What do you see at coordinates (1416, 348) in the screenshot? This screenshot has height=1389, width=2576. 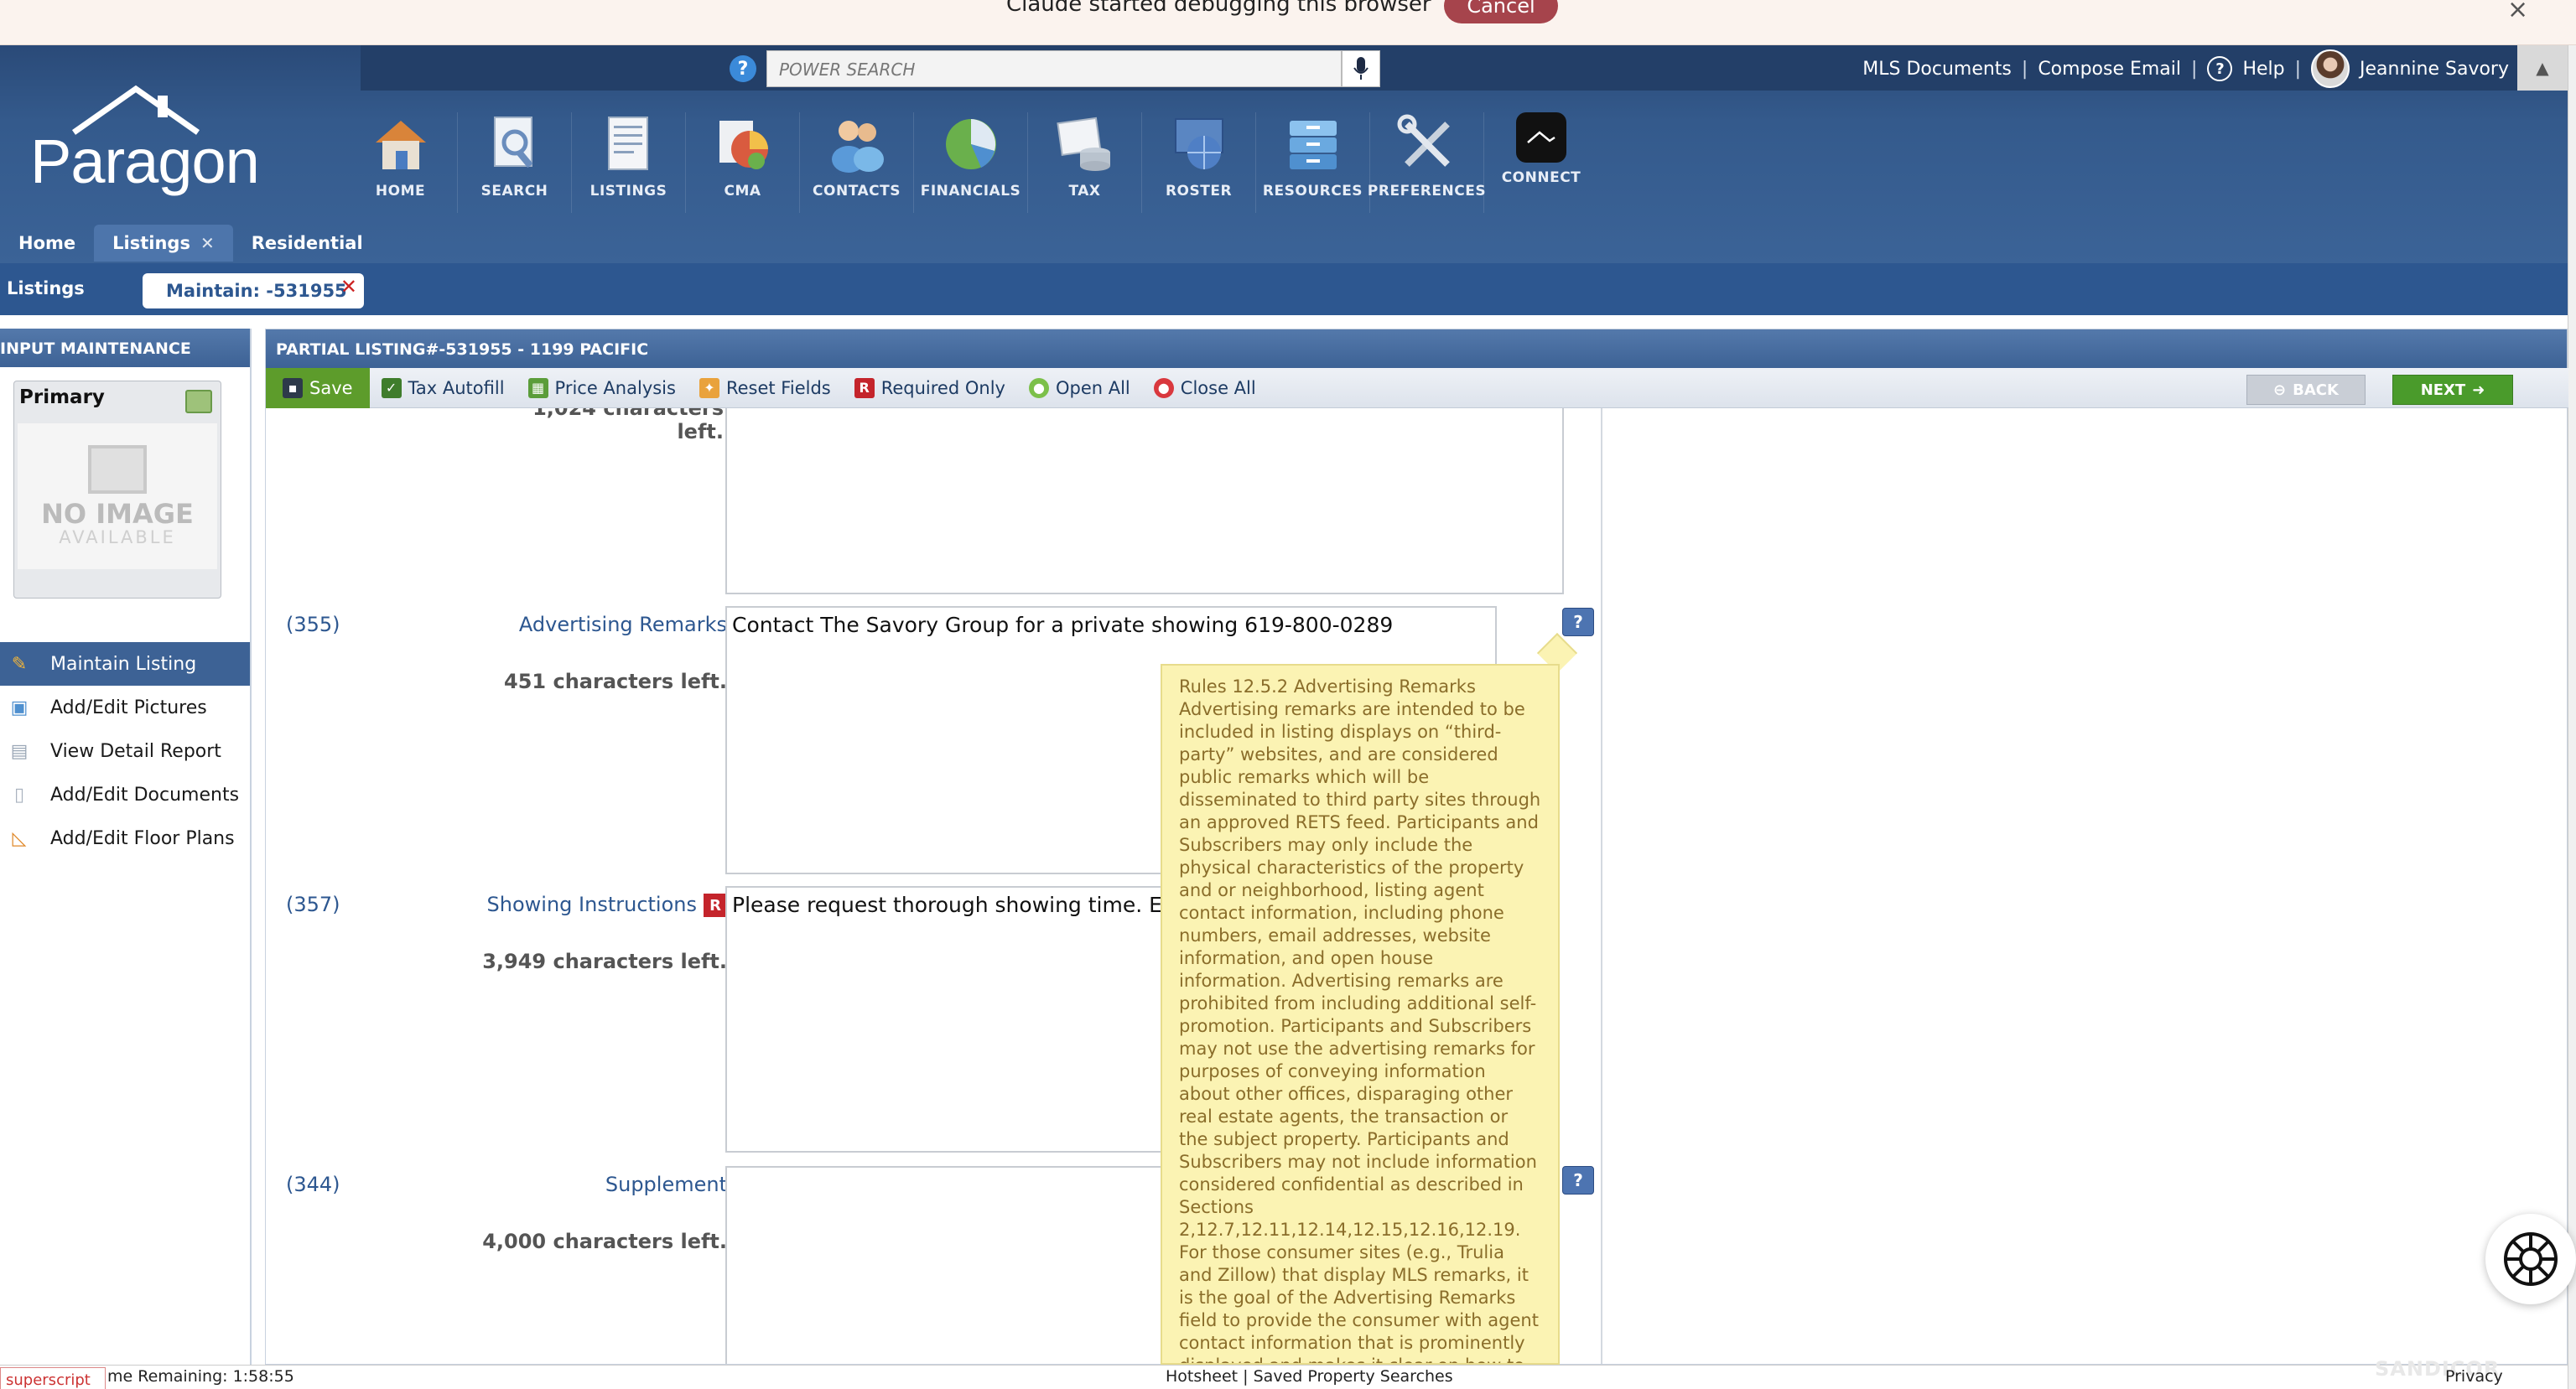 I see `listing-title: PARTIAL LISTING#-531955 - 1199 PACIFIC` at bounding box center [1416, 348].